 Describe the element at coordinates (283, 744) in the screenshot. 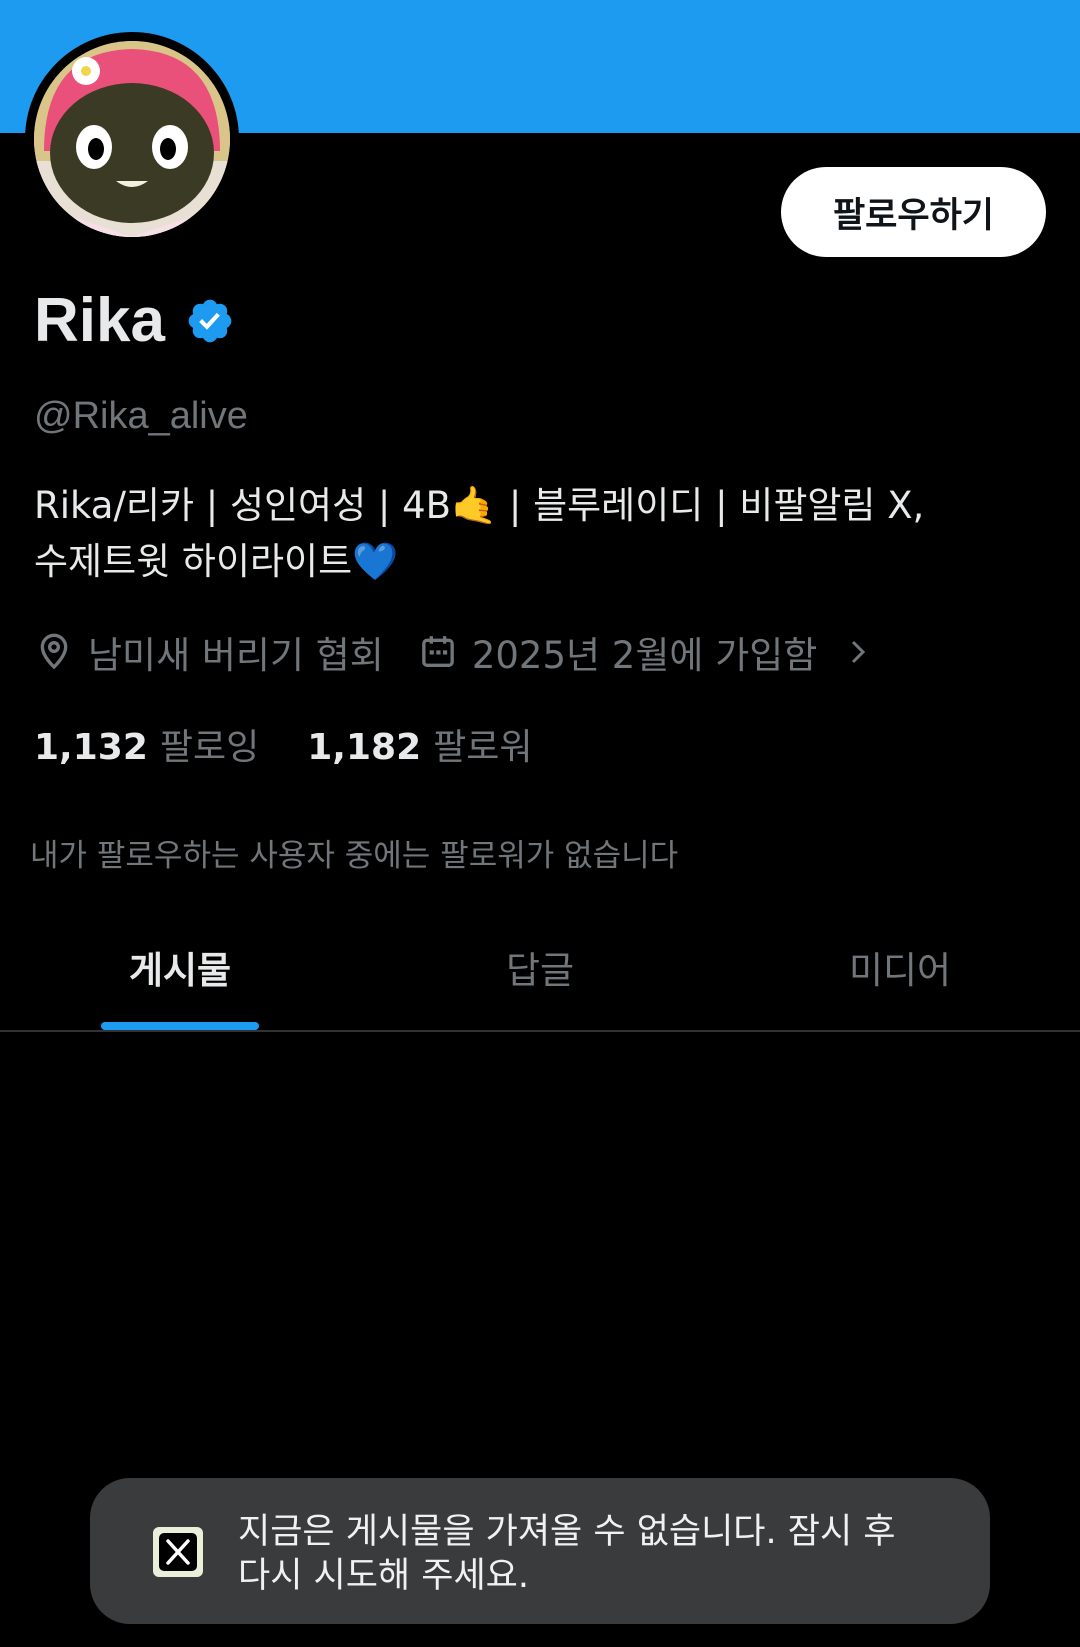

I see `follow-stats: 1,132 팔로잉 1,182 팔로워` at that location.